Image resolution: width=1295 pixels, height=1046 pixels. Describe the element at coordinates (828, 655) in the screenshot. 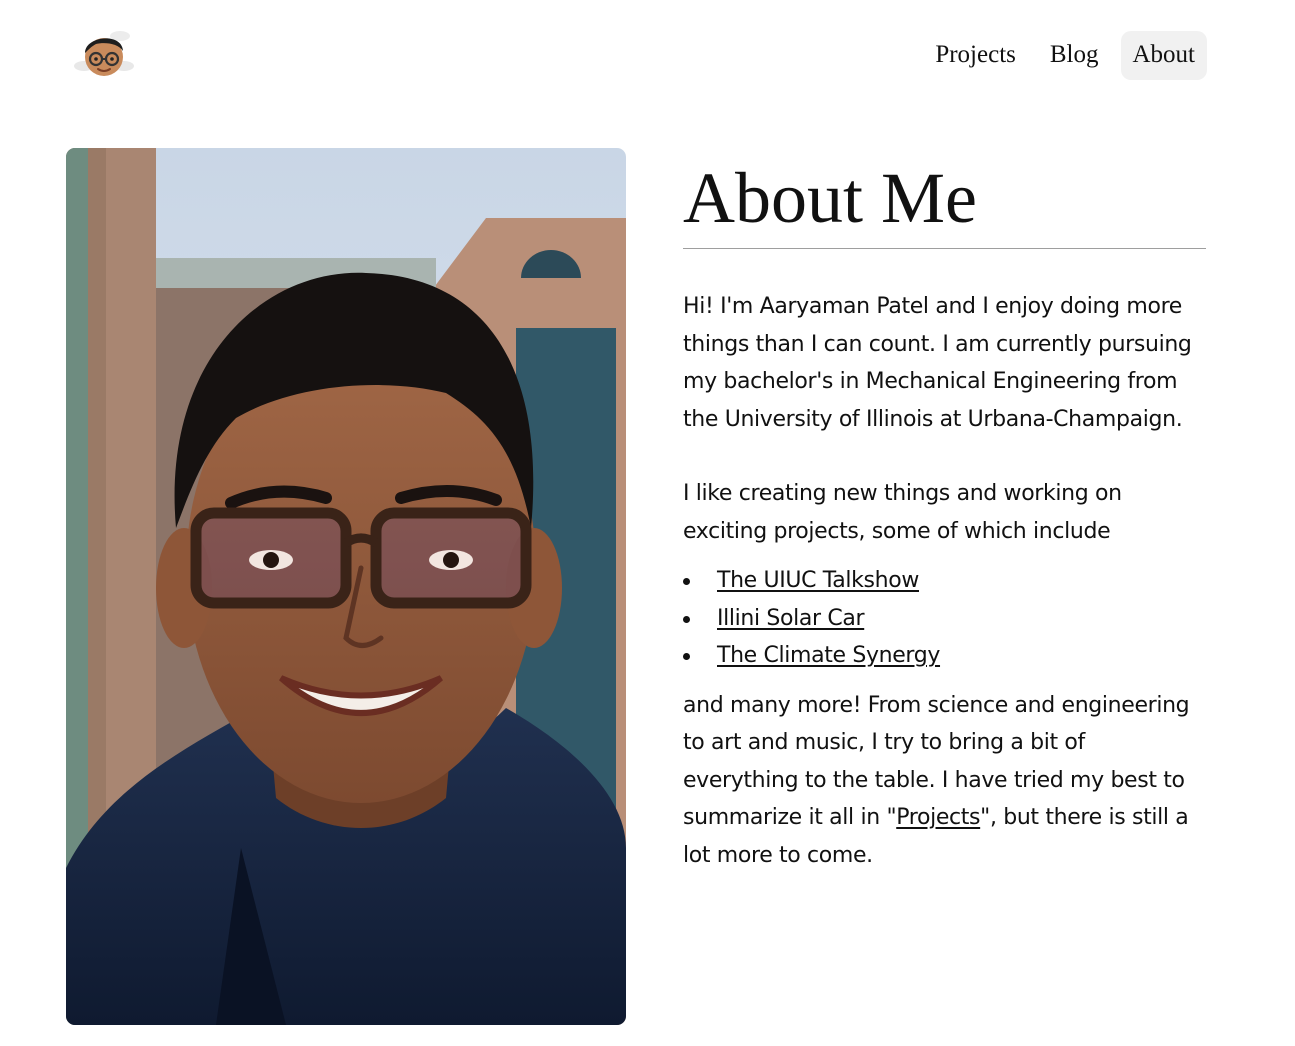

I see `climate-synergy-link: The Climate Synergy` at that location.